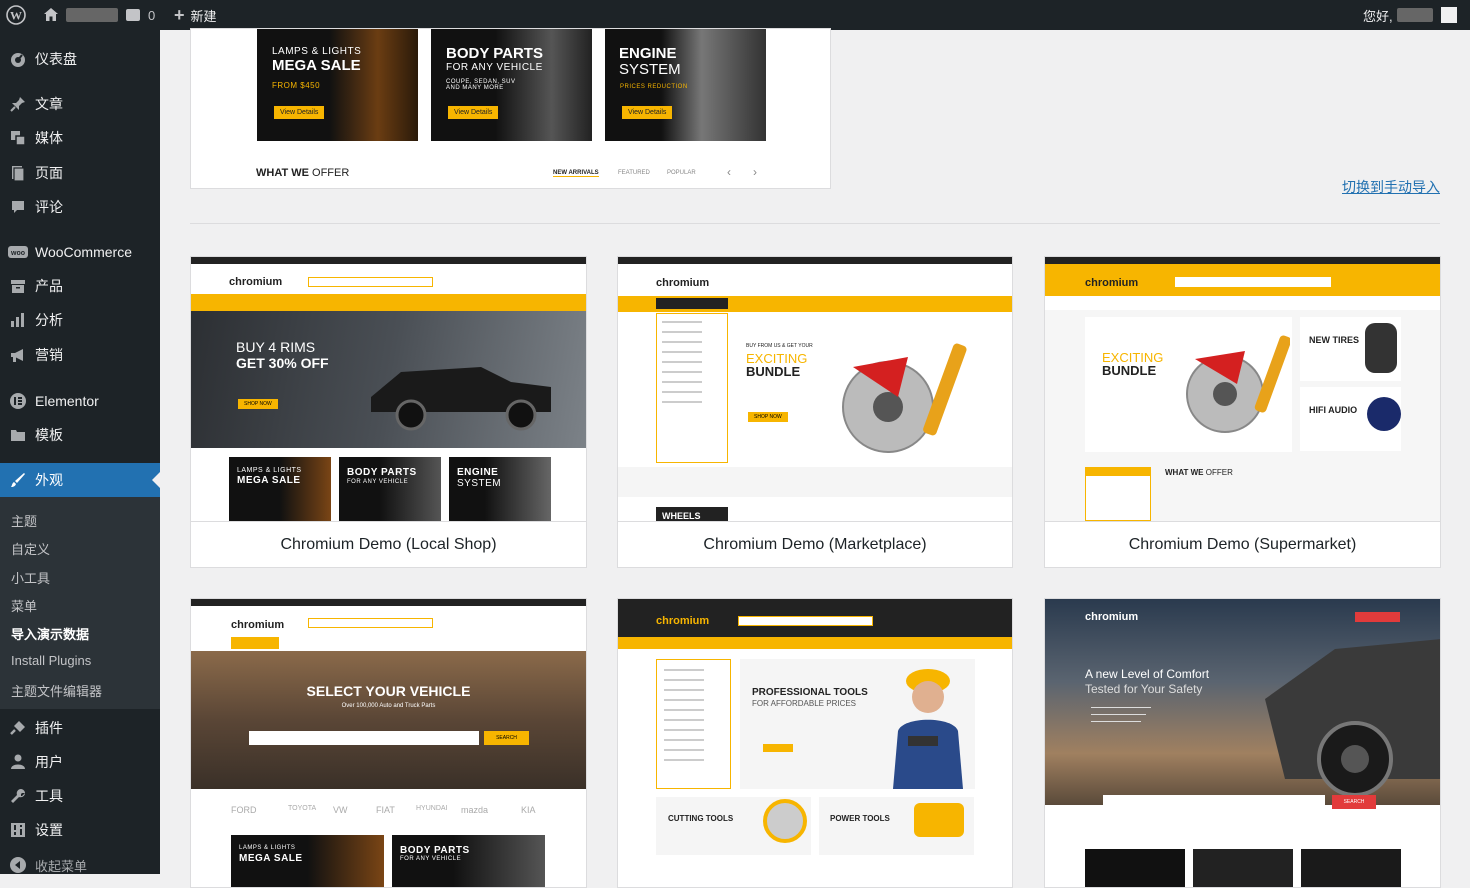 The width and height of the screenshot is (1470, 888). What do you see at coordinates (18, 104) in the screenshot?
I see `pin-icon` at bounding box center [18, 104].